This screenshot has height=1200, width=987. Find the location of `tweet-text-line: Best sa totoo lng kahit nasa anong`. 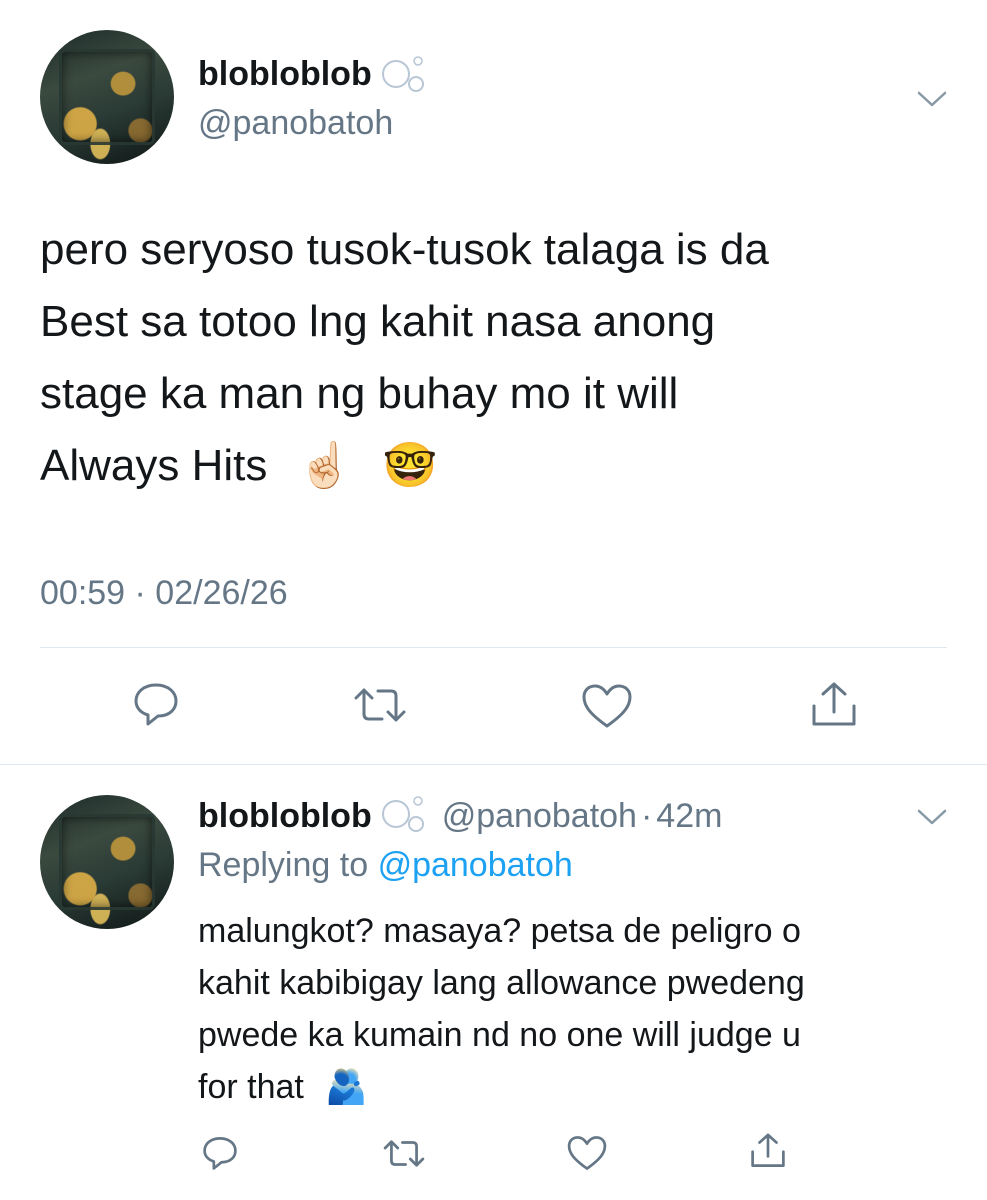

tweet-text-line: Best sa totoo lng kahit nasa anong is located at coordinates (378, 321).